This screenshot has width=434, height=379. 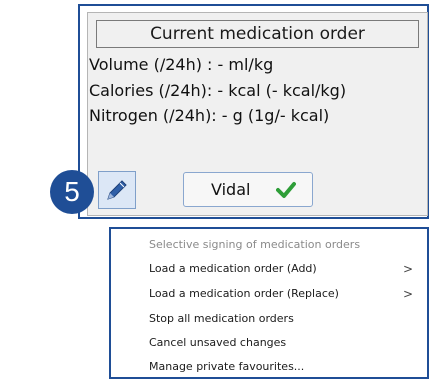 I want to click on menu-item-load-add: Load a medication order (Add) >, so click(x=285, y=269).